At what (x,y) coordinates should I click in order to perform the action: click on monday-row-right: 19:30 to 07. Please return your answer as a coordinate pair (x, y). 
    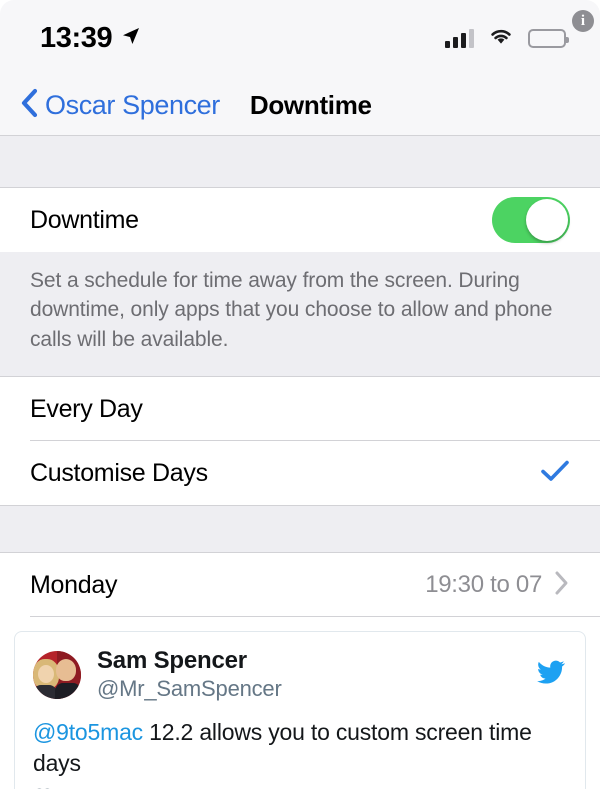
    Looking at the image, I should click on (497, 585).